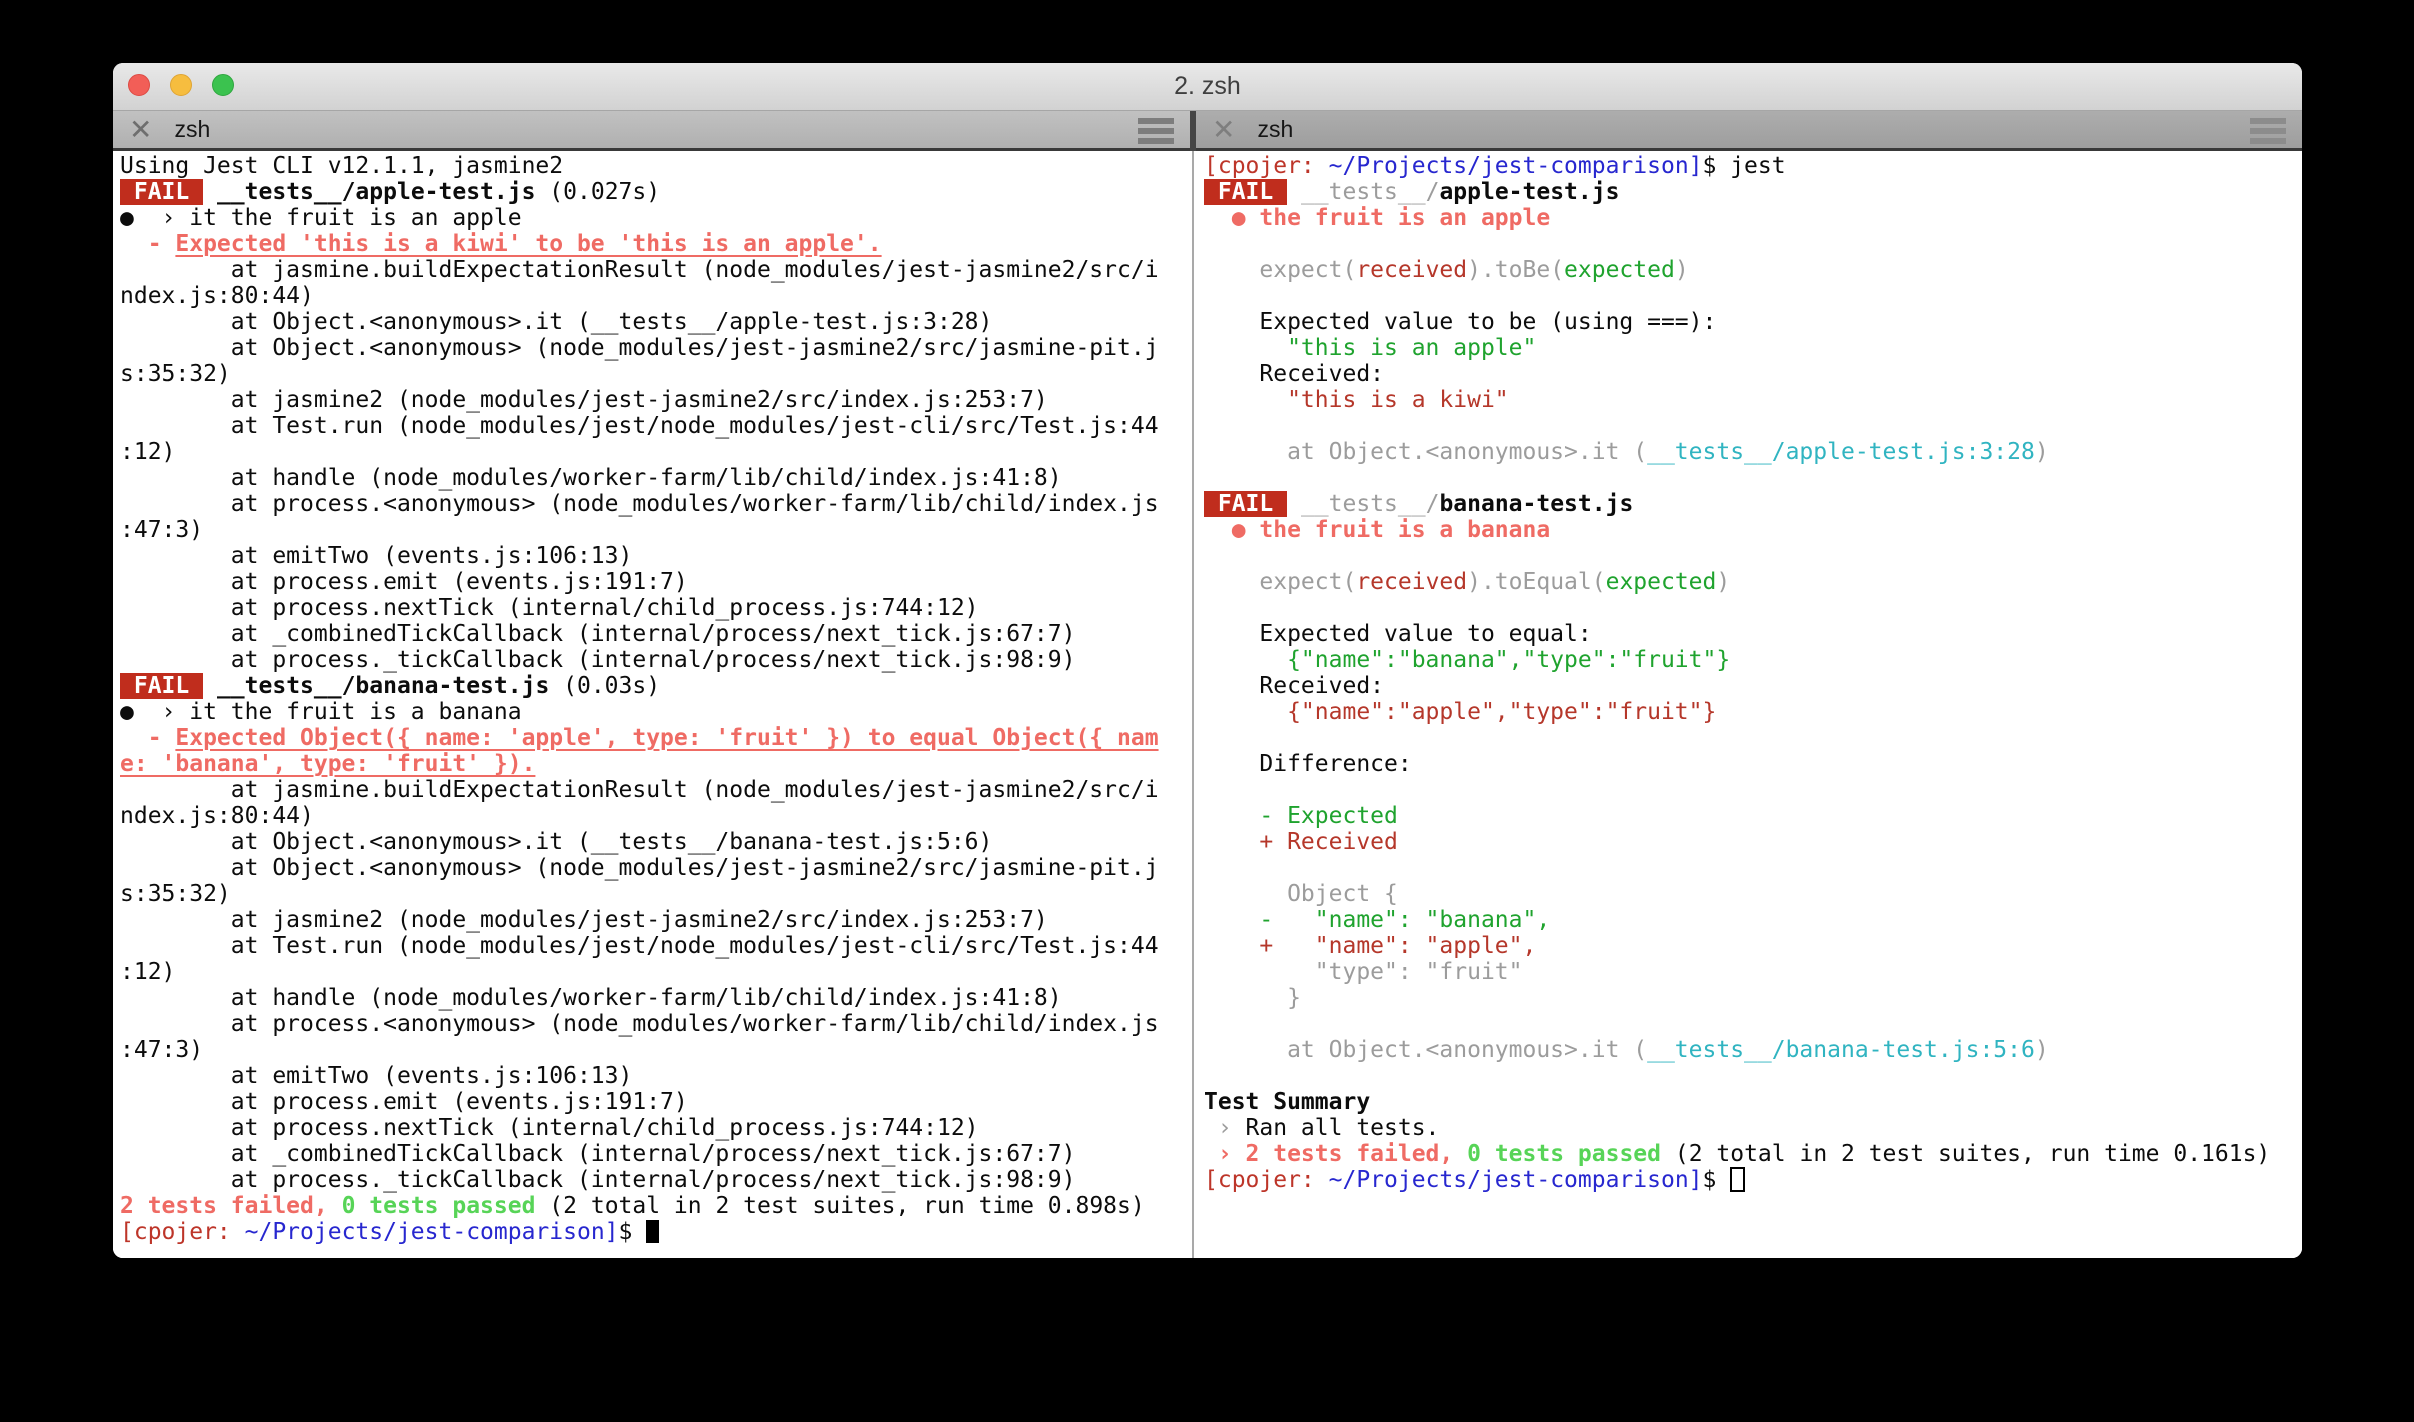  I want to click on terminal-line: Expected value to equal:, so click(1398, 634).